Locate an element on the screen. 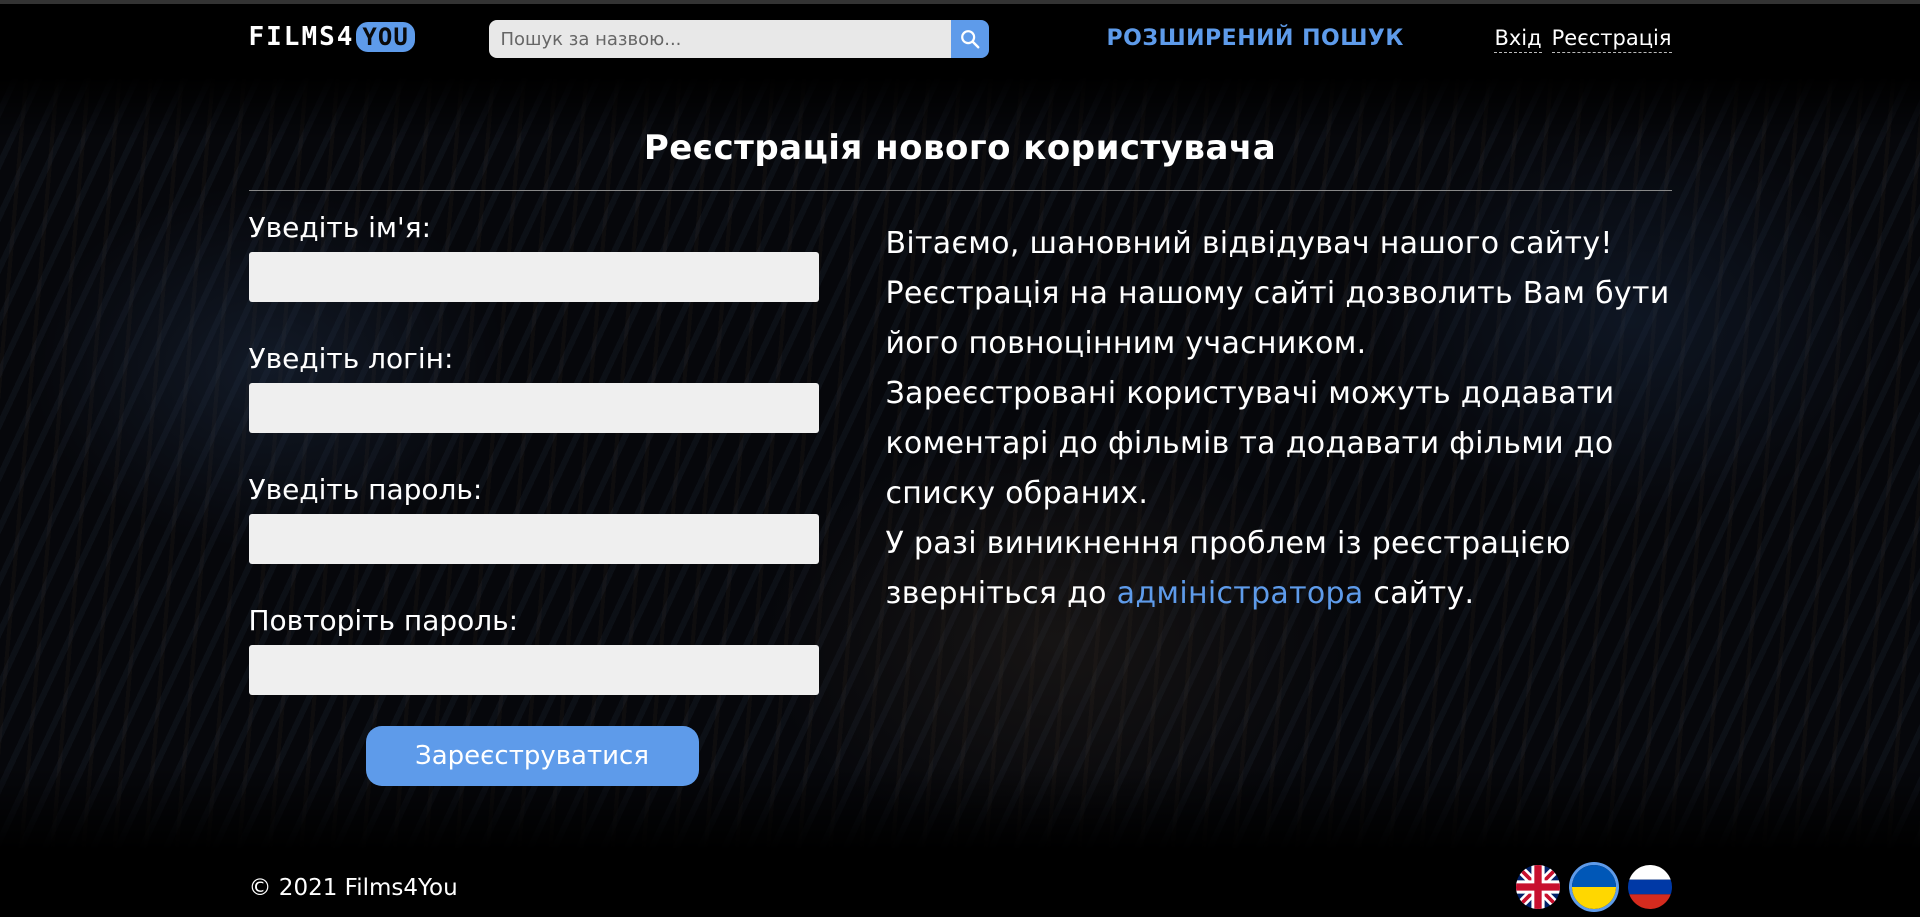  repeat-password-label: Повторіть пароль: is located at coordinates (383, 620).